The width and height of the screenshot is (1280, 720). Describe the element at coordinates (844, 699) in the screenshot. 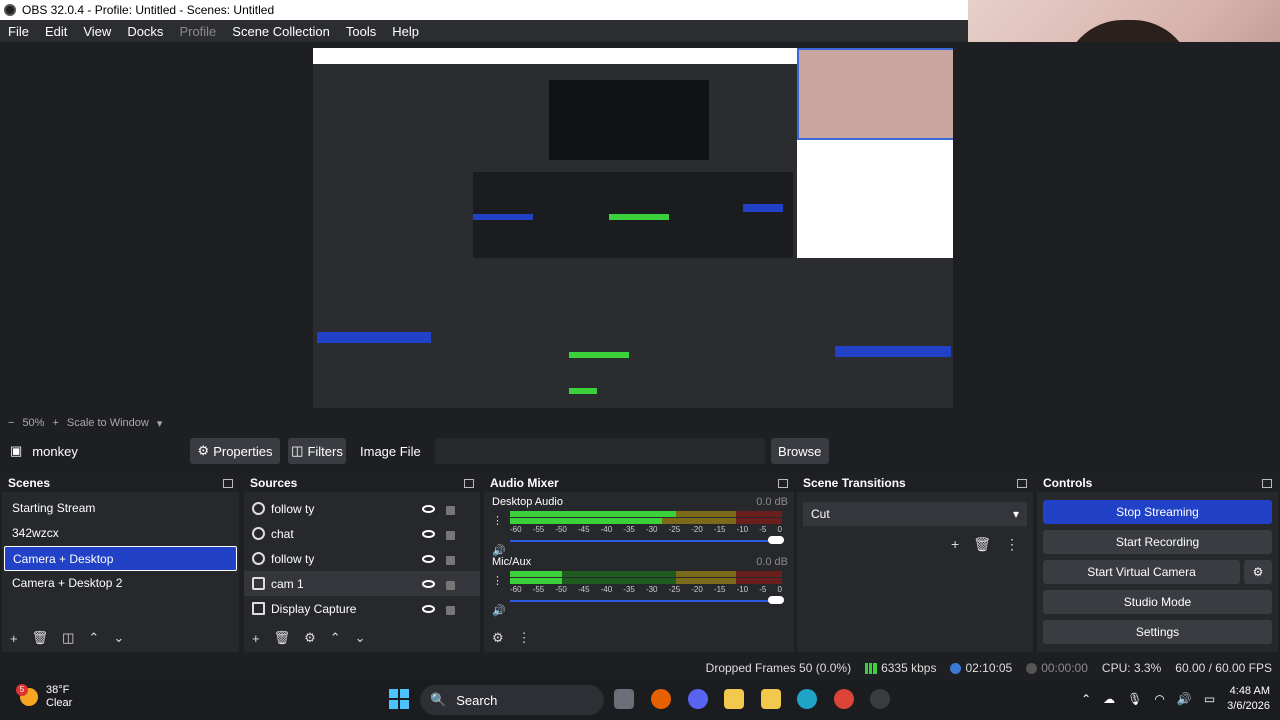

I see `chrome-icon` at that location.